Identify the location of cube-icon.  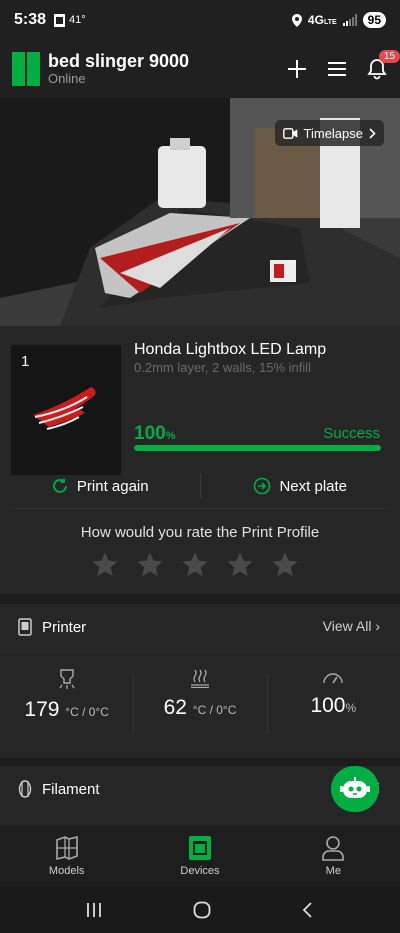
(66, 848).